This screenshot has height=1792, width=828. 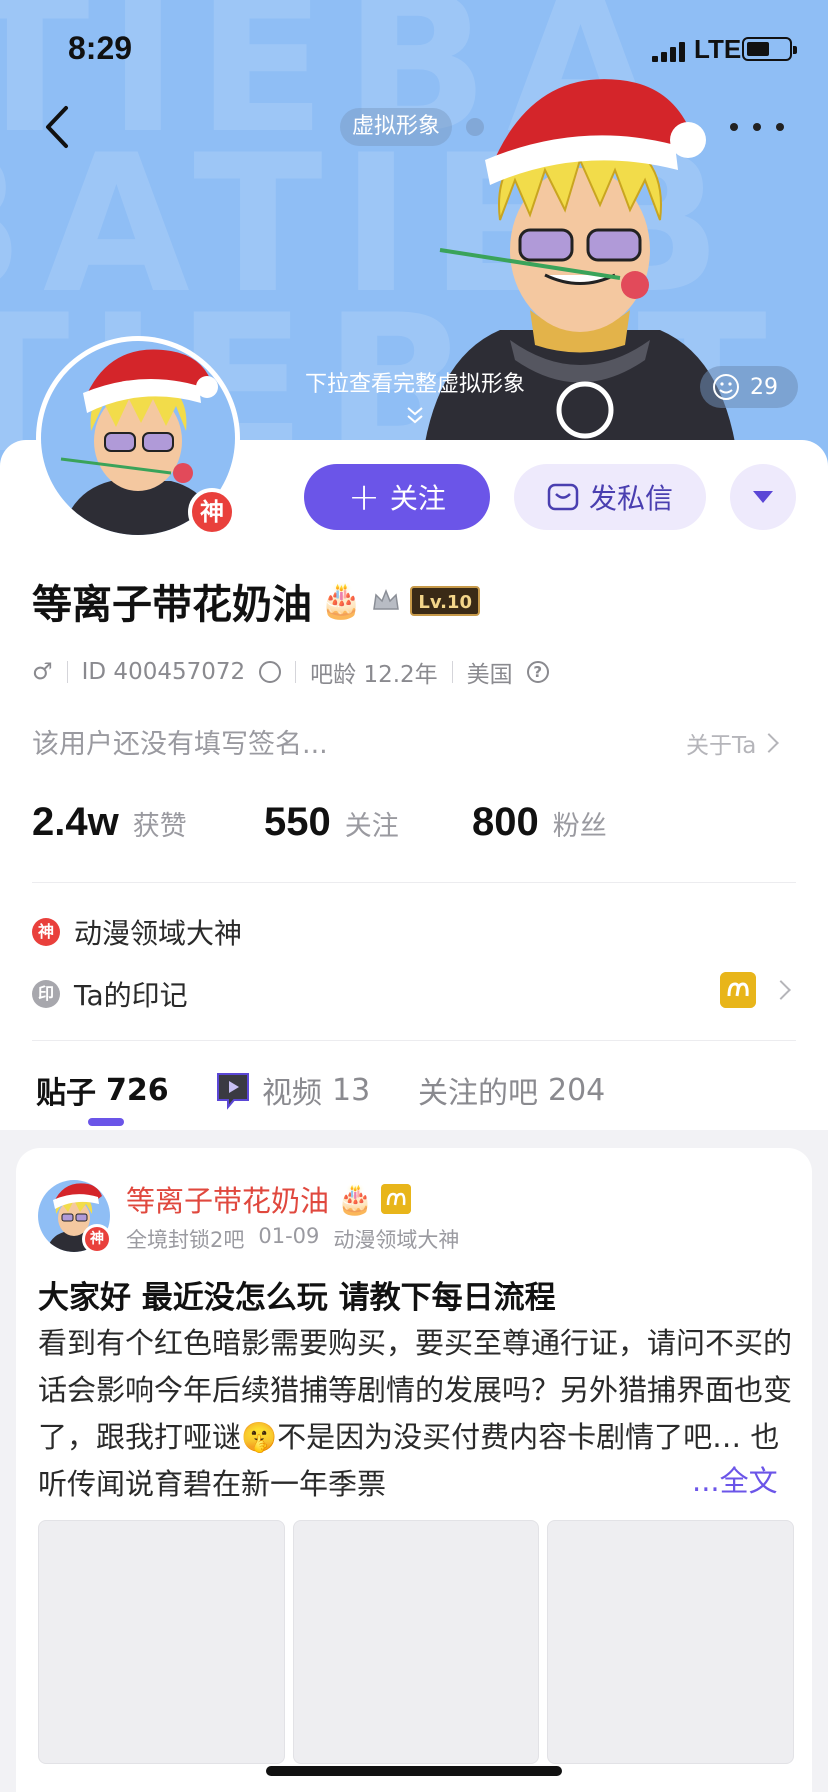 I want to click on stat-label: 获赞, so click(x=159, y=826).